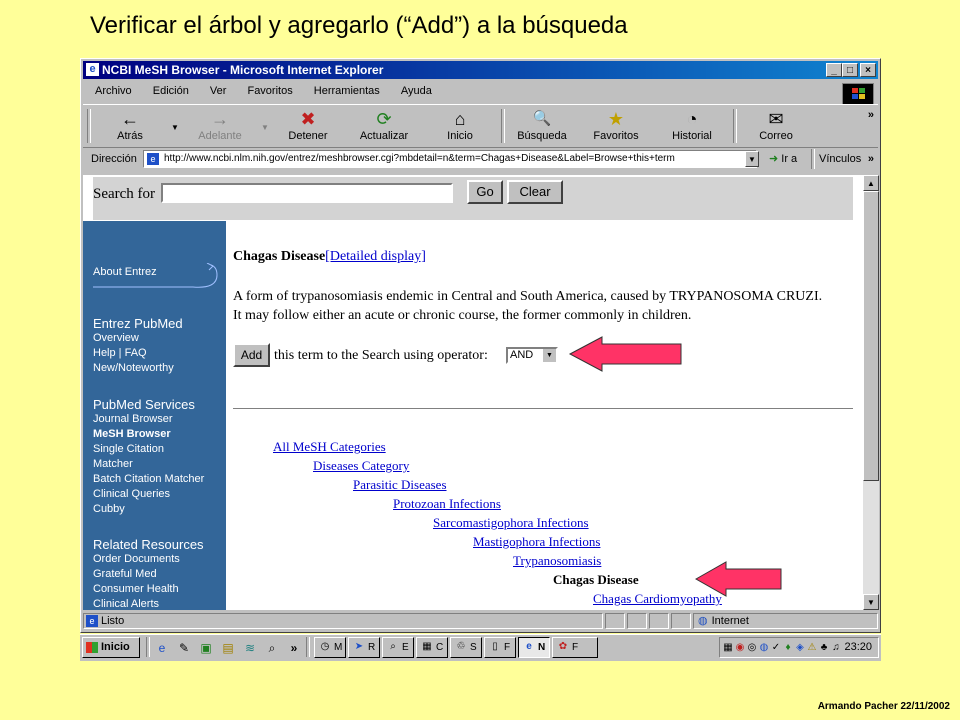 This screenshot has height=720, width=960. I want to click on tree-link: Diseases Category, so click(361, 465).